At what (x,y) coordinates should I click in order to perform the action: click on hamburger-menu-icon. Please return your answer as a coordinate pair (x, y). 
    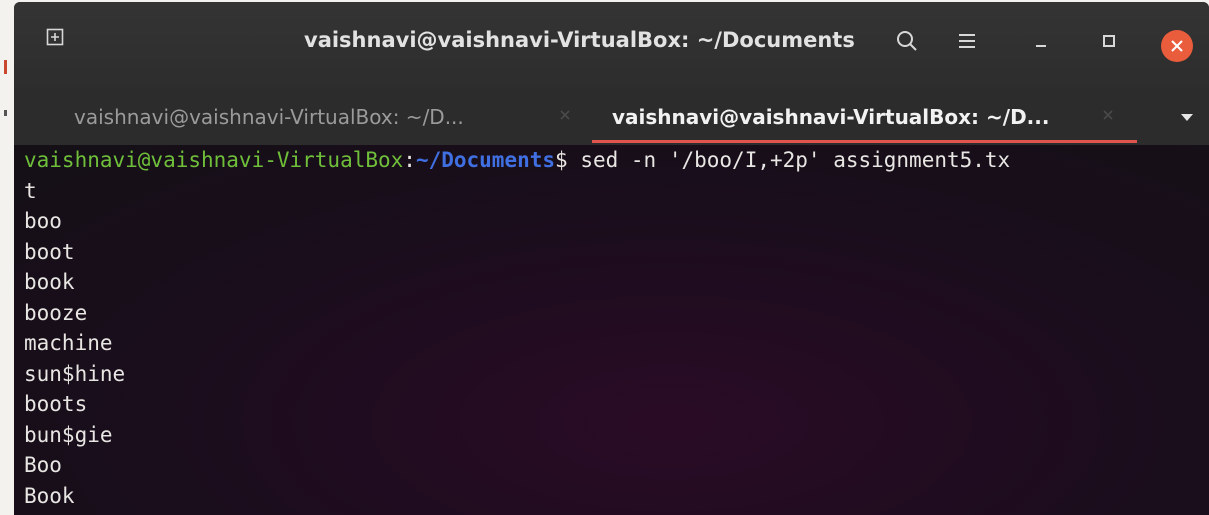
    Looking at the image, I should click on (967, 41).